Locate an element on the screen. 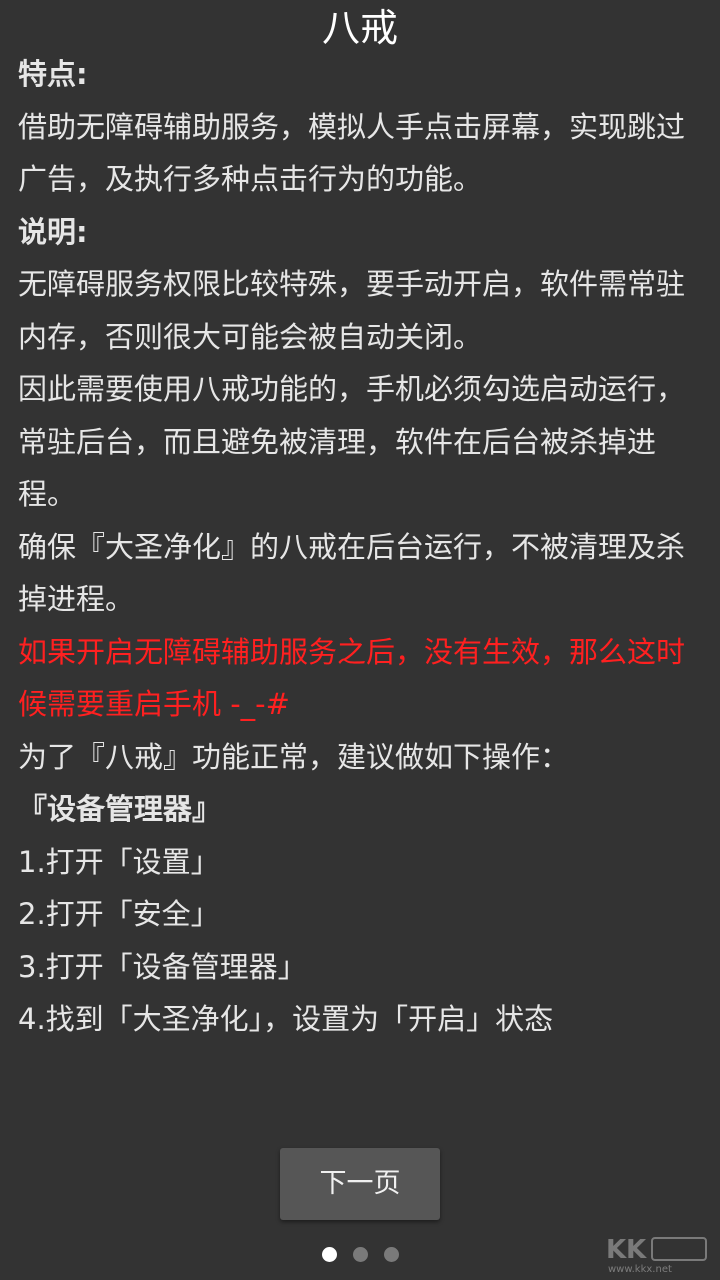 Image resolution: width=720 pixels, height=1280 pixels. warning-text: 如果开启无障碍辅助服务之后，没有生效，那么这时候需要重启手机 -_-# is located at coordinates (352, 678).